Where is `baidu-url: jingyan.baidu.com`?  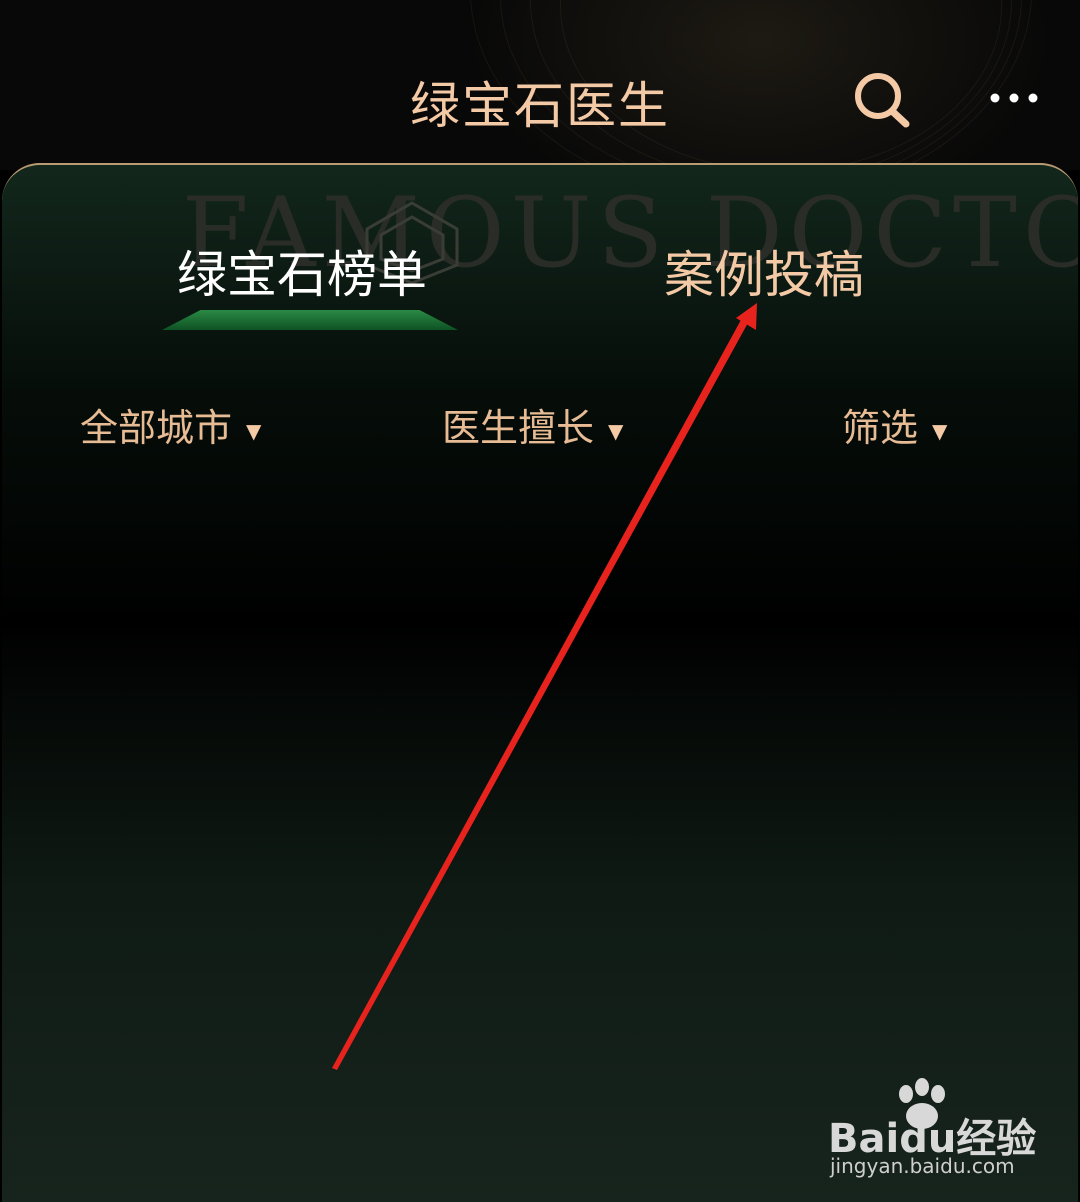
baidu-url: jingyan.baidu.com is located at coordinates (922, 1166).